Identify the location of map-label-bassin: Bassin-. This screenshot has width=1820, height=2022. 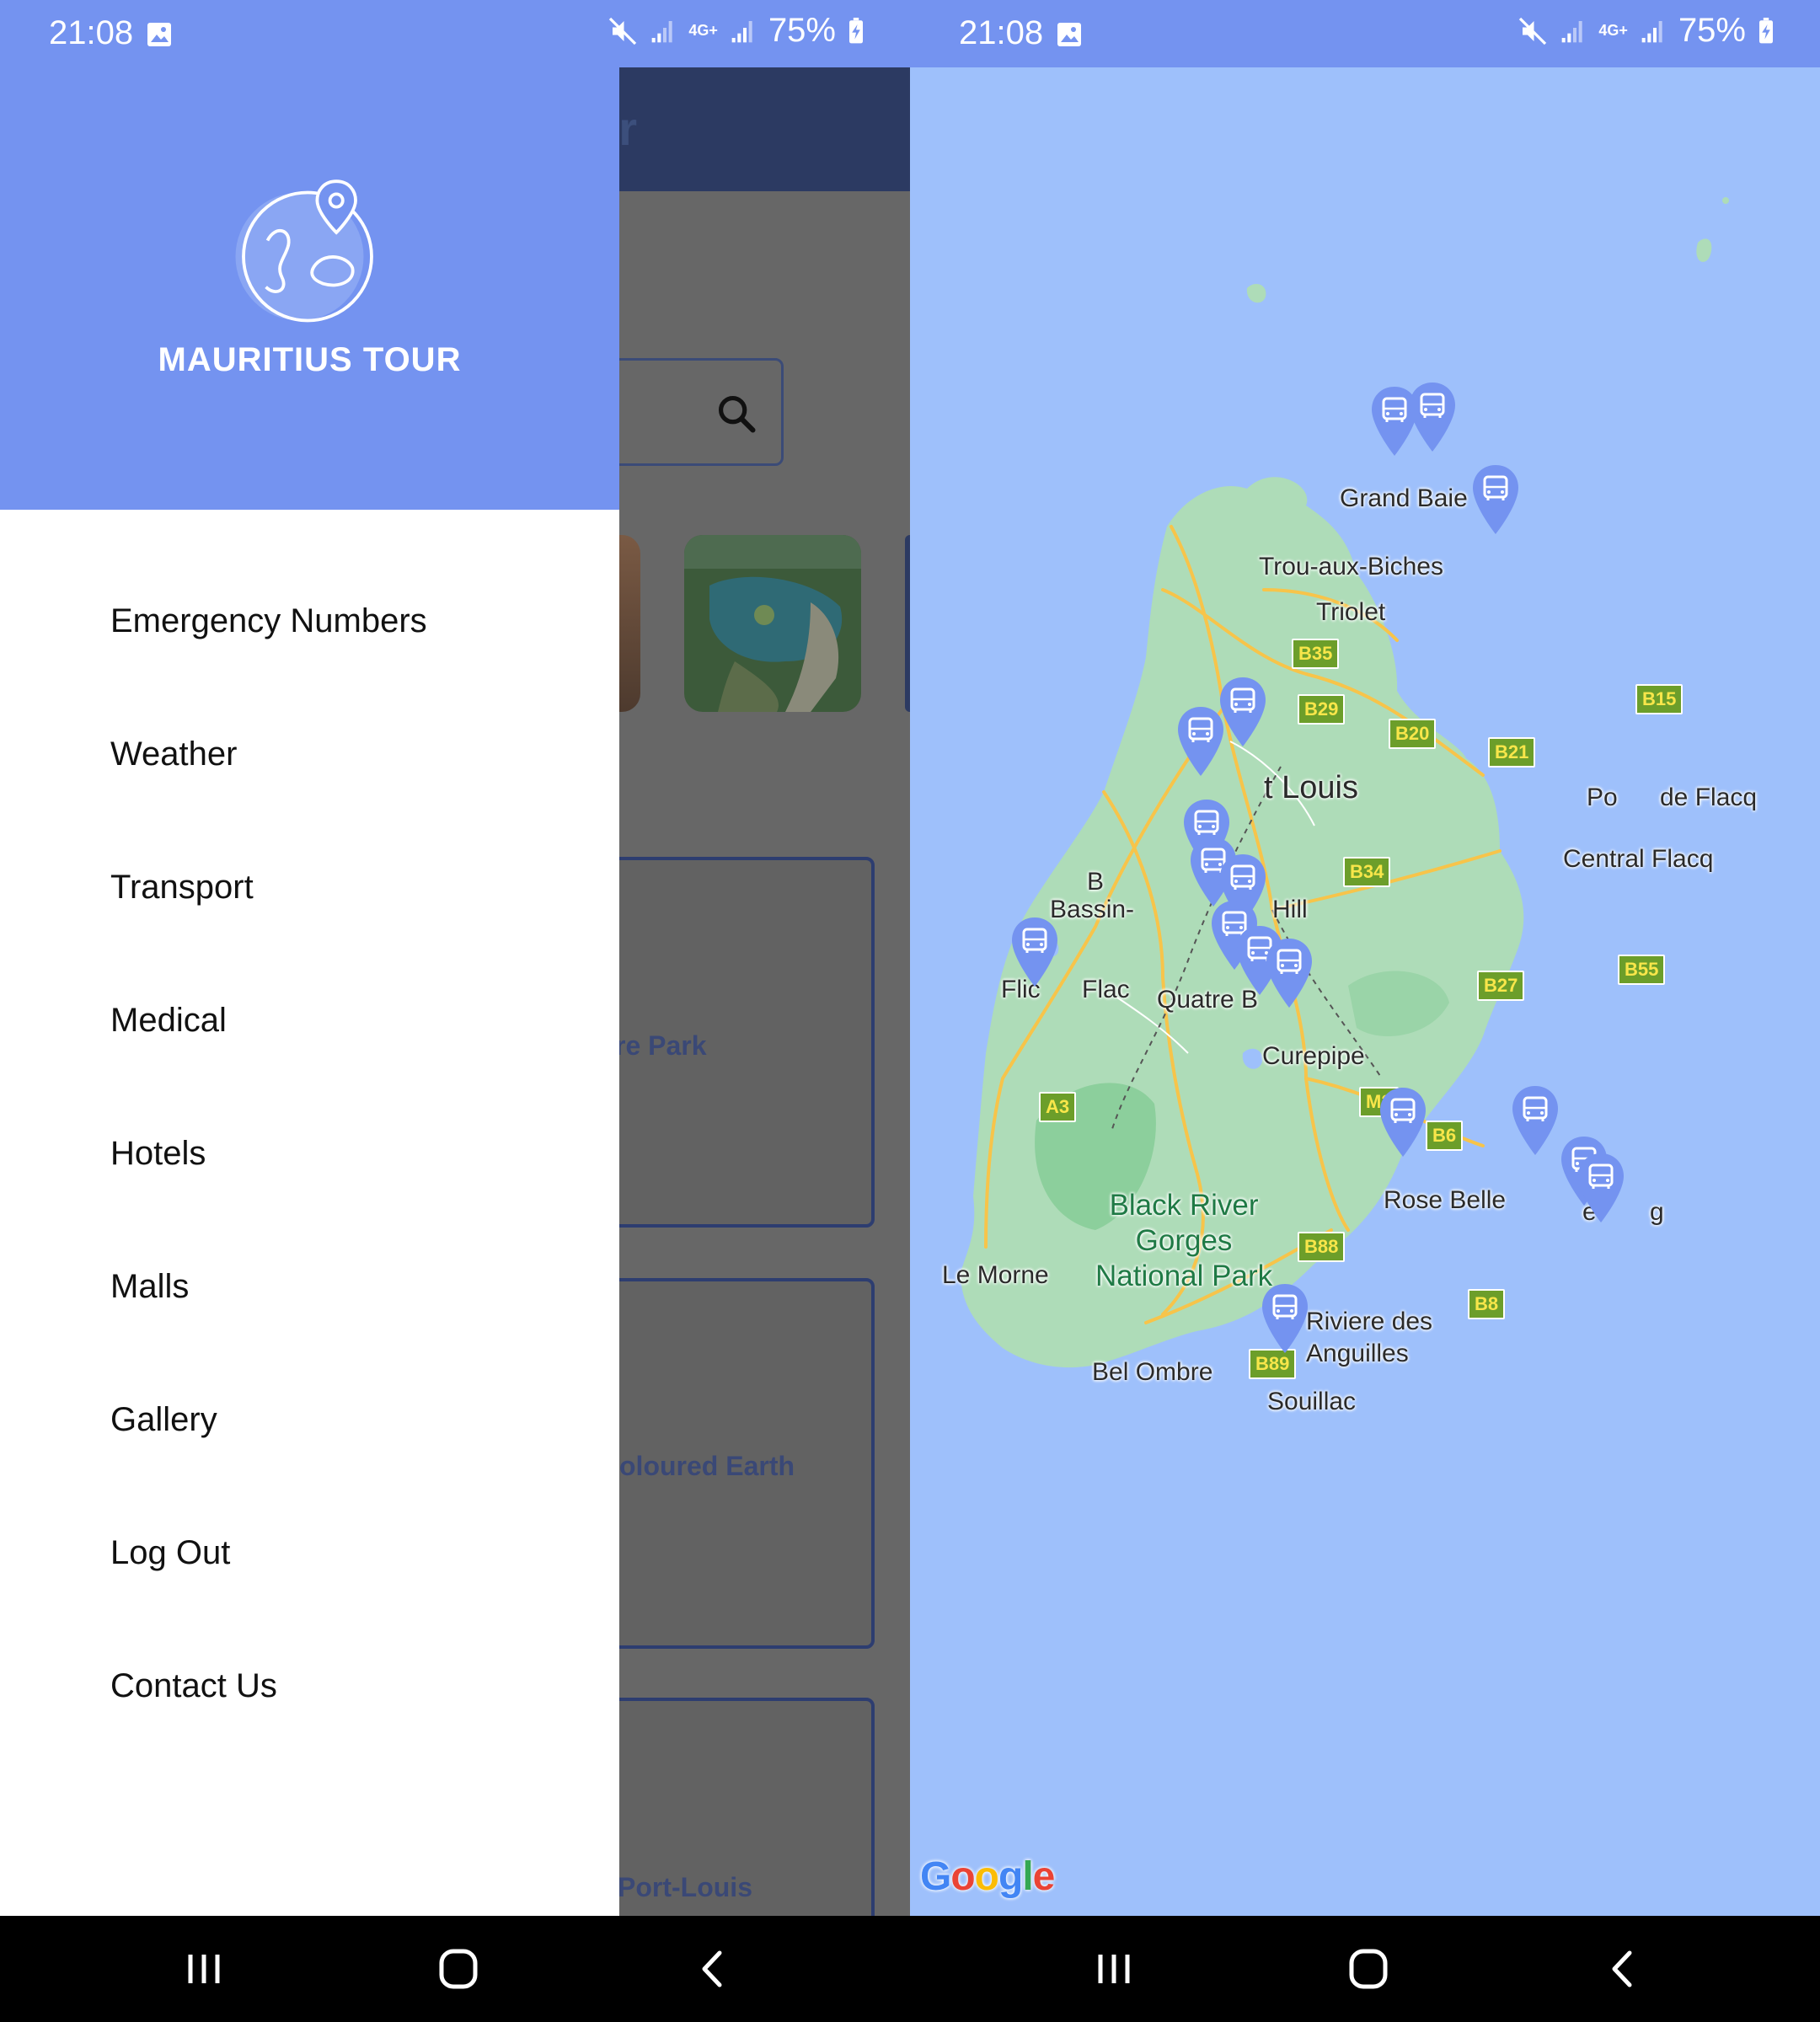
(1092, 909).